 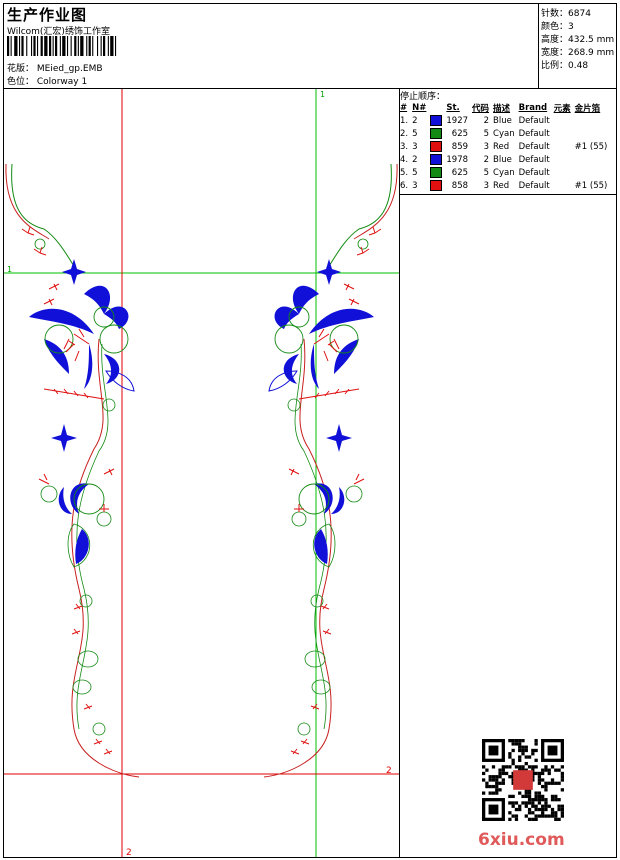 I want to click on height-label: 高度：, so click(x=555, y=40).